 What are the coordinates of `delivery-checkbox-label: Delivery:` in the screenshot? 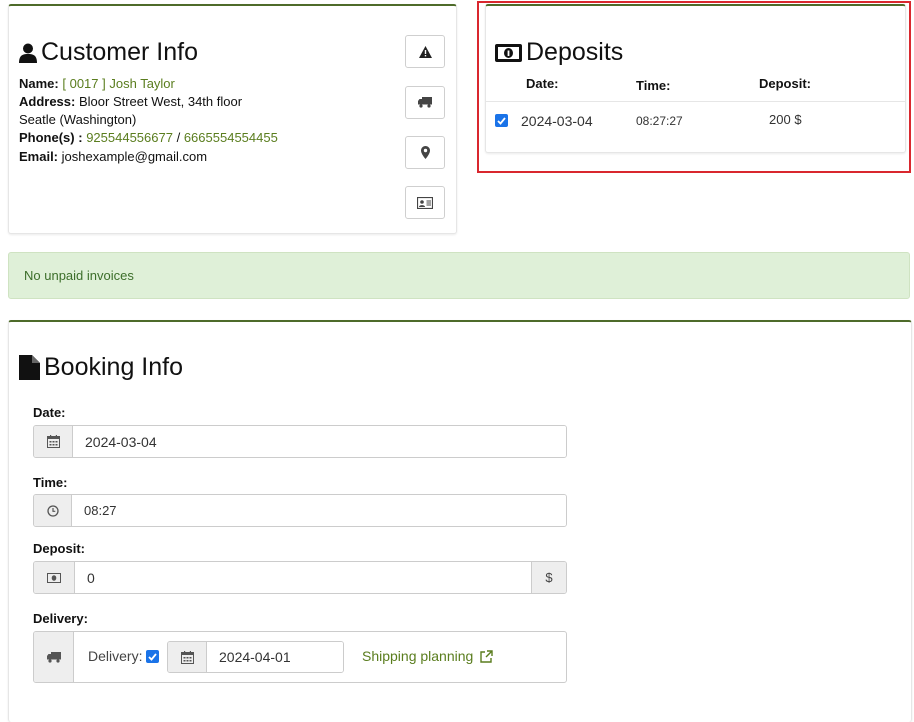 It's located at (115, 656).